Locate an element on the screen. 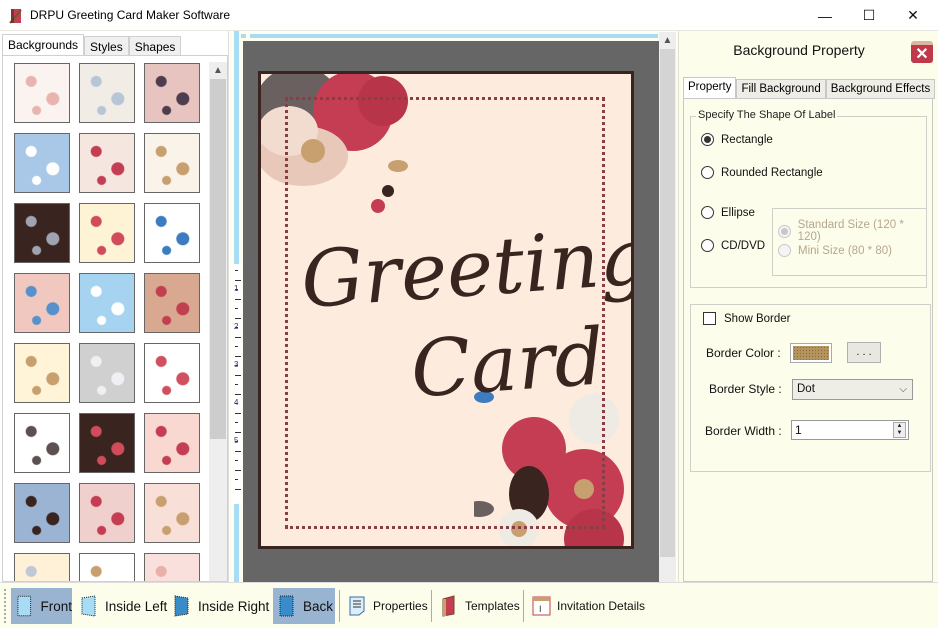  border-color-swatch is located at coordinates (811, 353).